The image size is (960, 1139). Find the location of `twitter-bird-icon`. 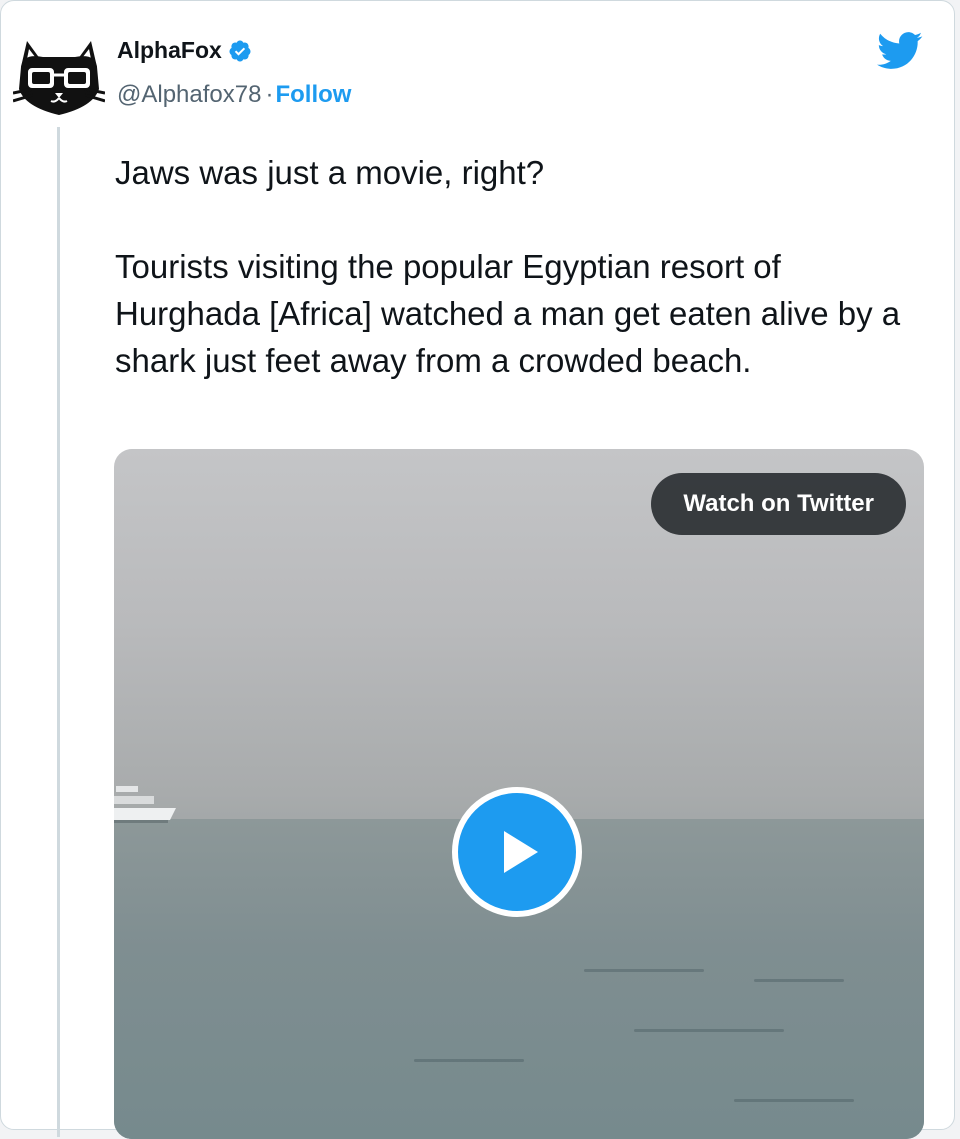

twitter-bird-icon is located at coordinates (900, 51).